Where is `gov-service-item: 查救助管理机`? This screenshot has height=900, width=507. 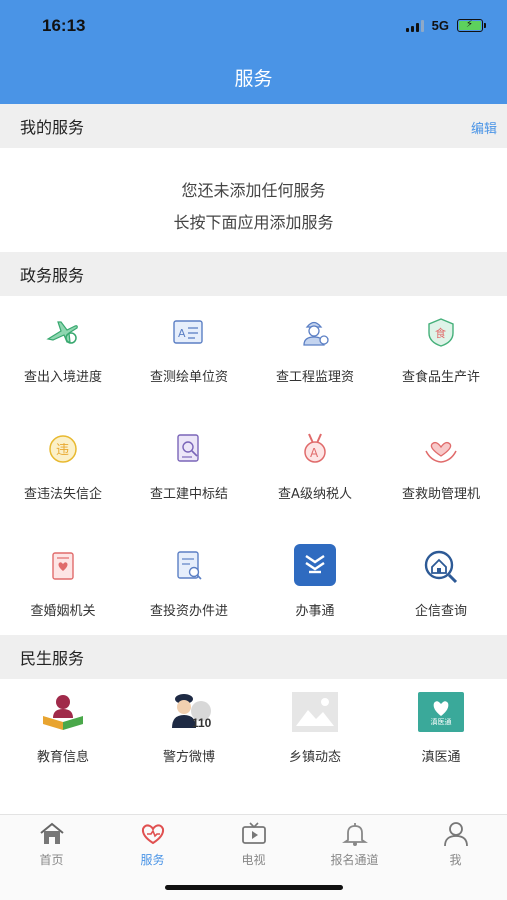 gov-service-item: 查救助管理机 is located at coordinates (441, 465).